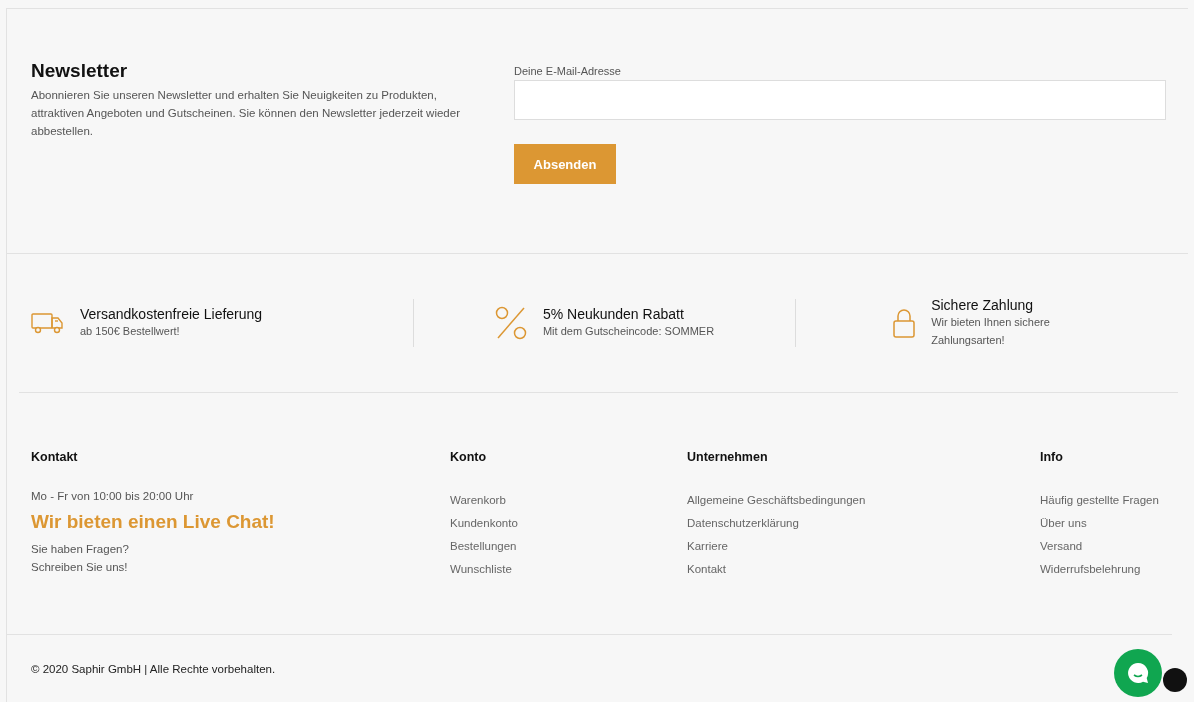 The width and height of the screenshot is (1194, 702). Describe the element at coordinates (991, 331) in the screenshot. I see `feature-text: Wir bieten Ihnen sichere Zahlungsarten!` at that location.